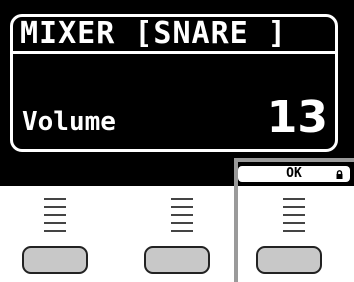  I want to click on parameter-label: Volume, so click(69, 122).